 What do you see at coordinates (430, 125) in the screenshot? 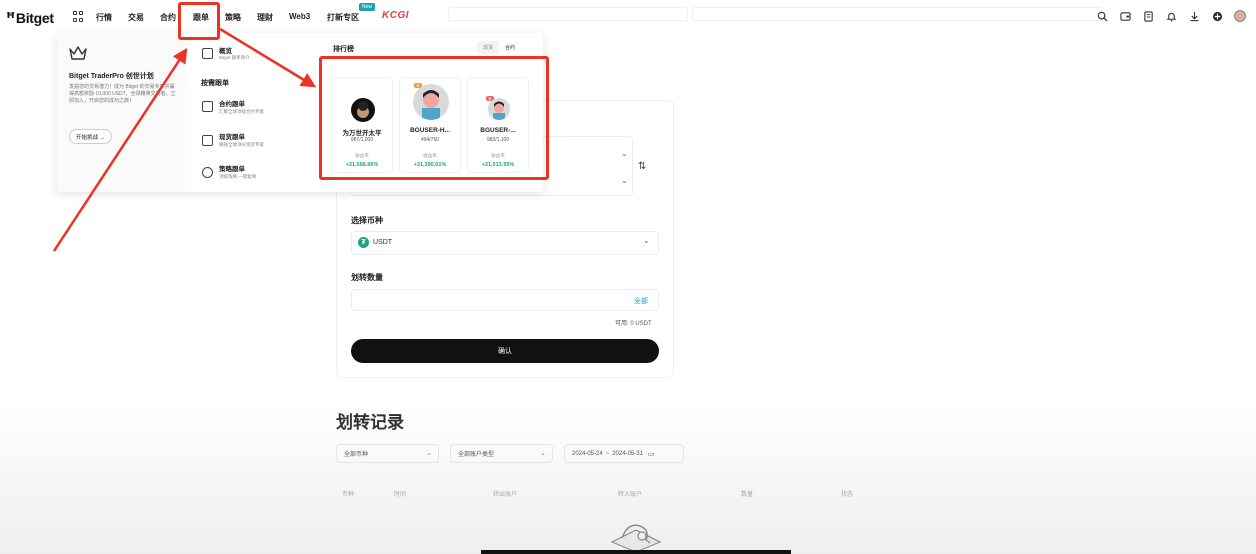
I see `trader-card: ♛ BGUSER-H... 494/750 收益率 +31,390.01%` at bounding box center [430, 125].